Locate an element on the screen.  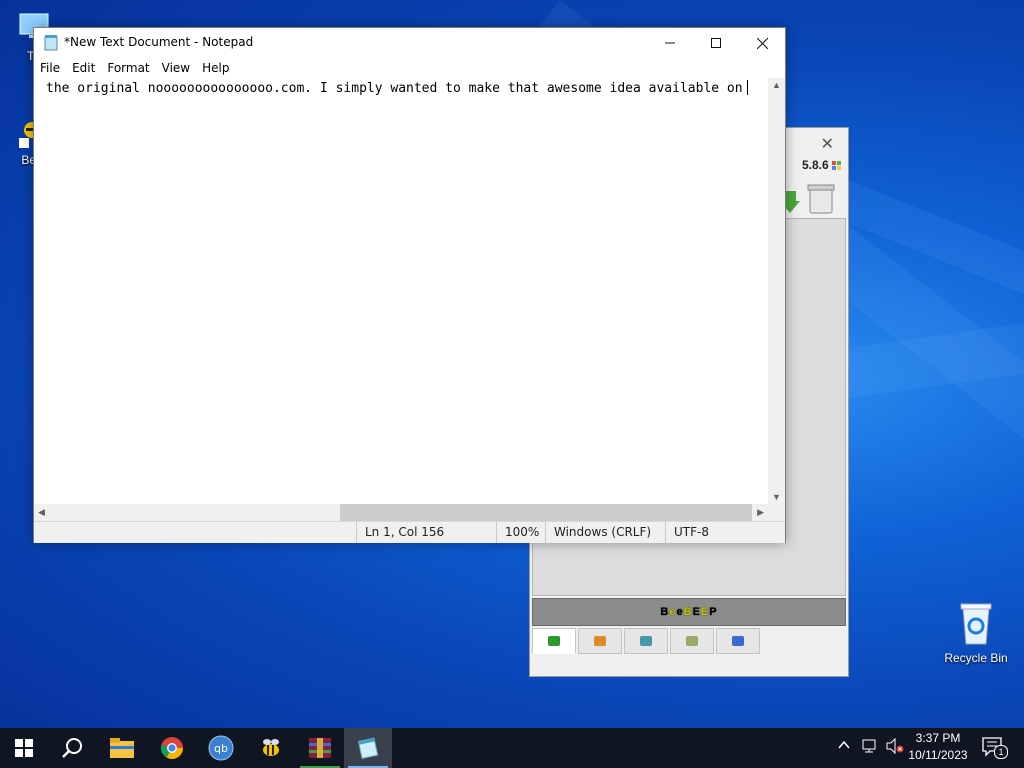
winrar-icon is located at coordinates (320, 748).